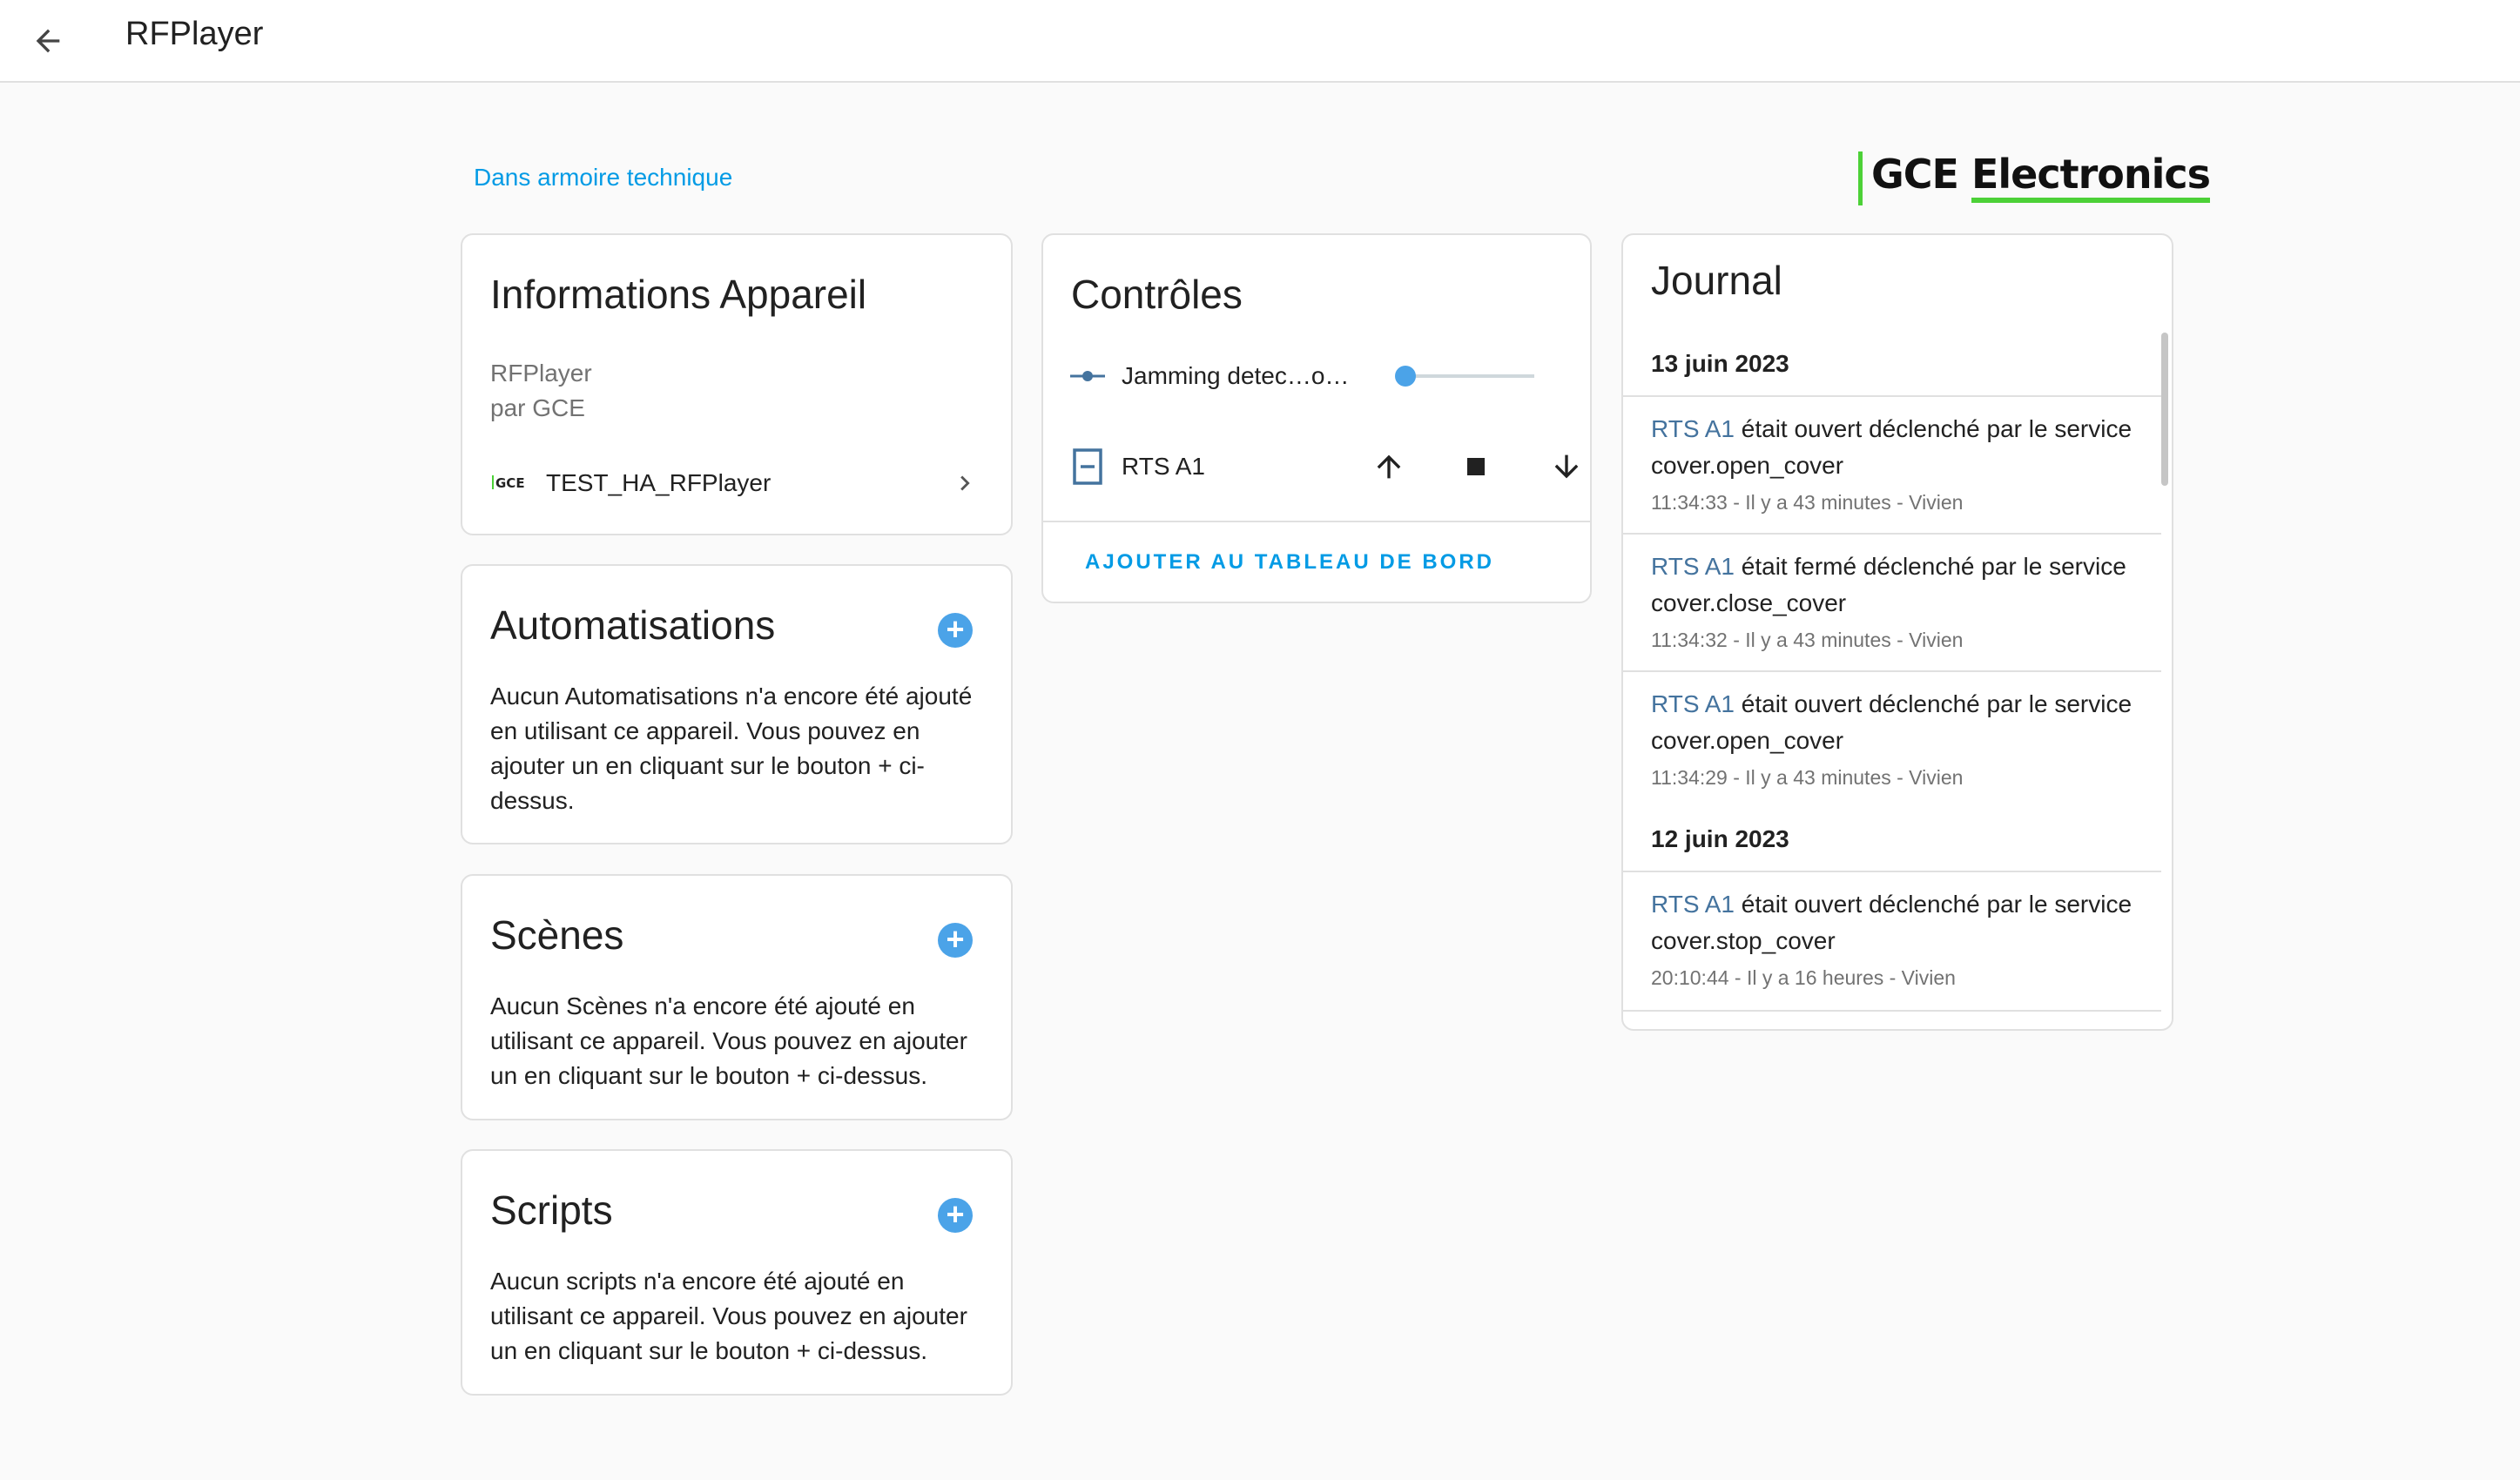 This screenshot has height=1480, width=2520. What do you see at coordinates (1720, 838) in the screenshot?
I see `log-date-header: 12 juin 2023` at bounding box center [1720, 838].